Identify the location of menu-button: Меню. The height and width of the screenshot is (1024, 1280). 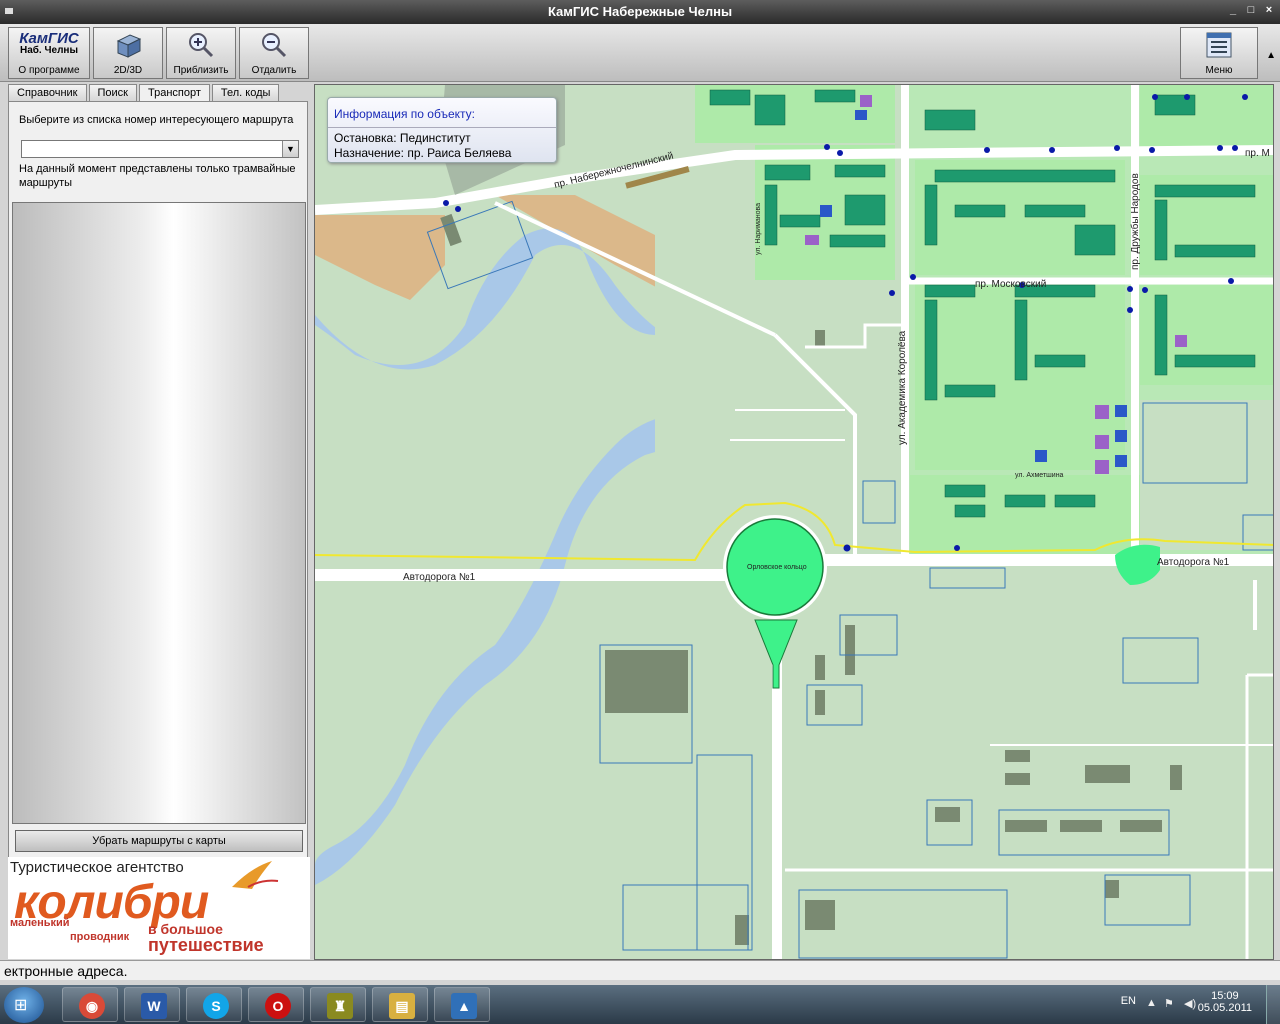
(1219, 53).